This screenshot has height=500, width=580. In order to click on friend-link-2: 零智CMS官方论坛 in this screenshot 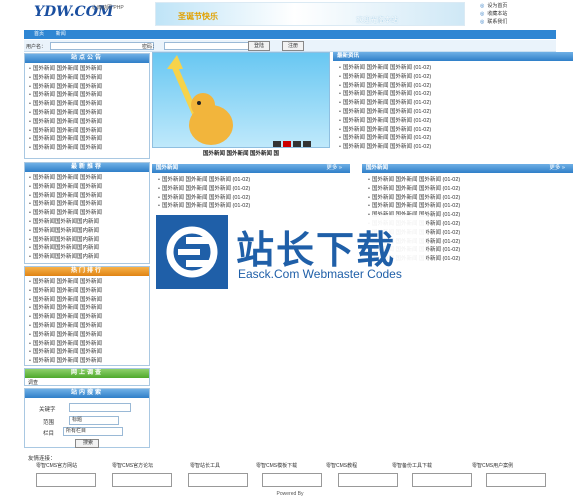, I will do `click(132, 465)`.